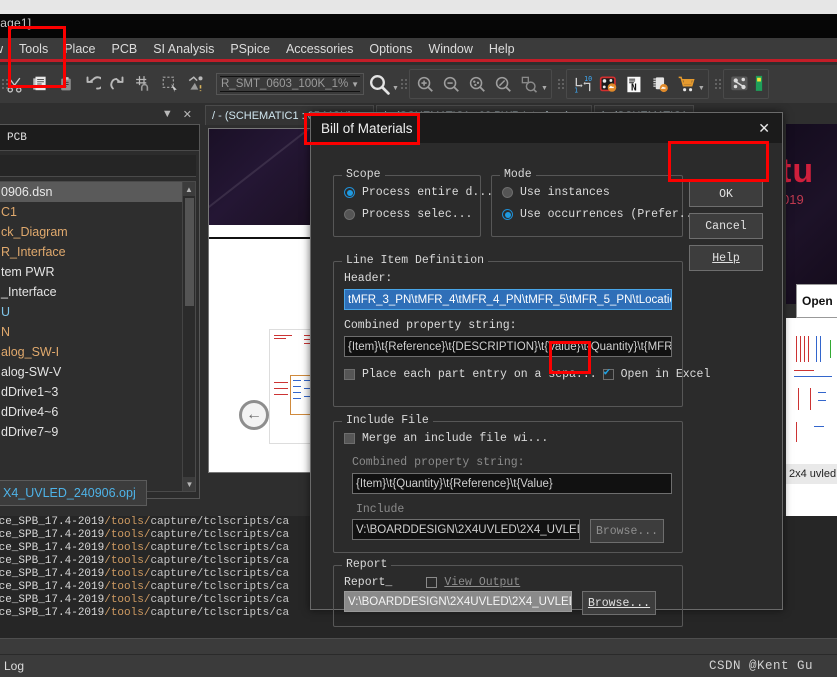 This screenshot has width=837, height=677. I want to click on report-icon, so click(40, 84).